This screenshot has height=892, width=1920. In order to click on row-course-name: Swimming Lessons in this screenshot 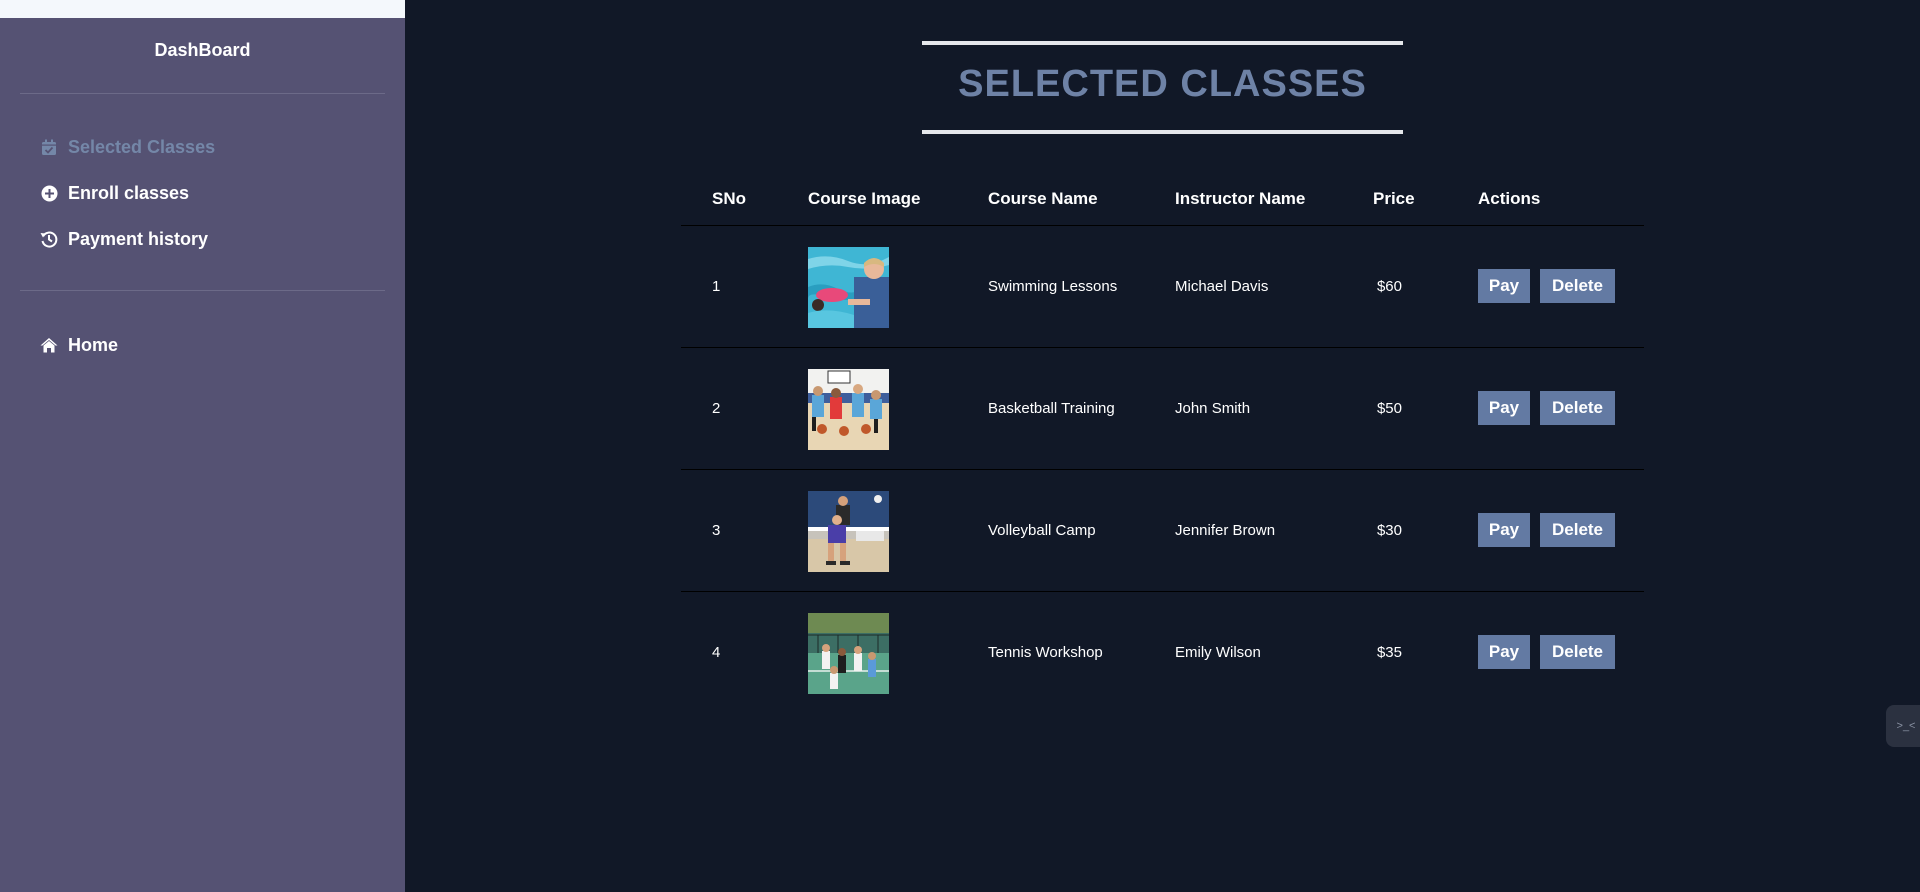, I will do `click(1053, 286)`.